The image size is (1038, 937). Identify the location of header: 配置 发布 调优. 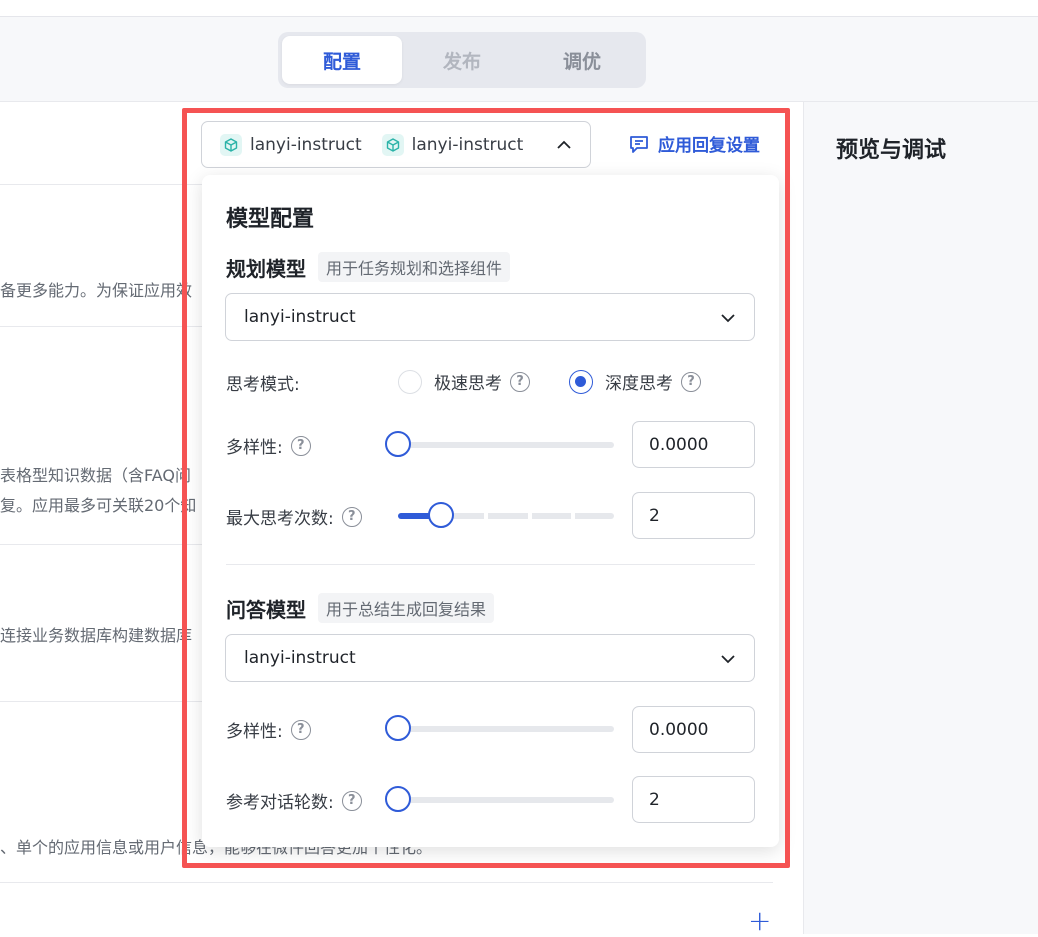
(519, 59).